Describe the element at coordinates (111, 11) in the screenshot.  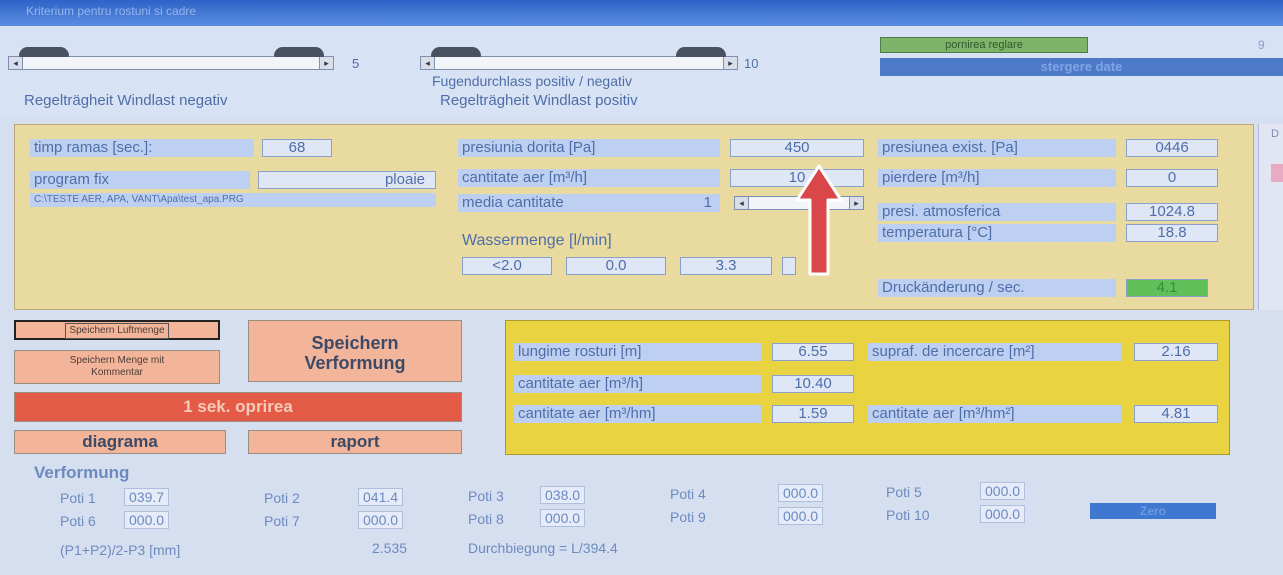
I see `window-caption: Kriterium pentru rostuni si cadre` at that location.